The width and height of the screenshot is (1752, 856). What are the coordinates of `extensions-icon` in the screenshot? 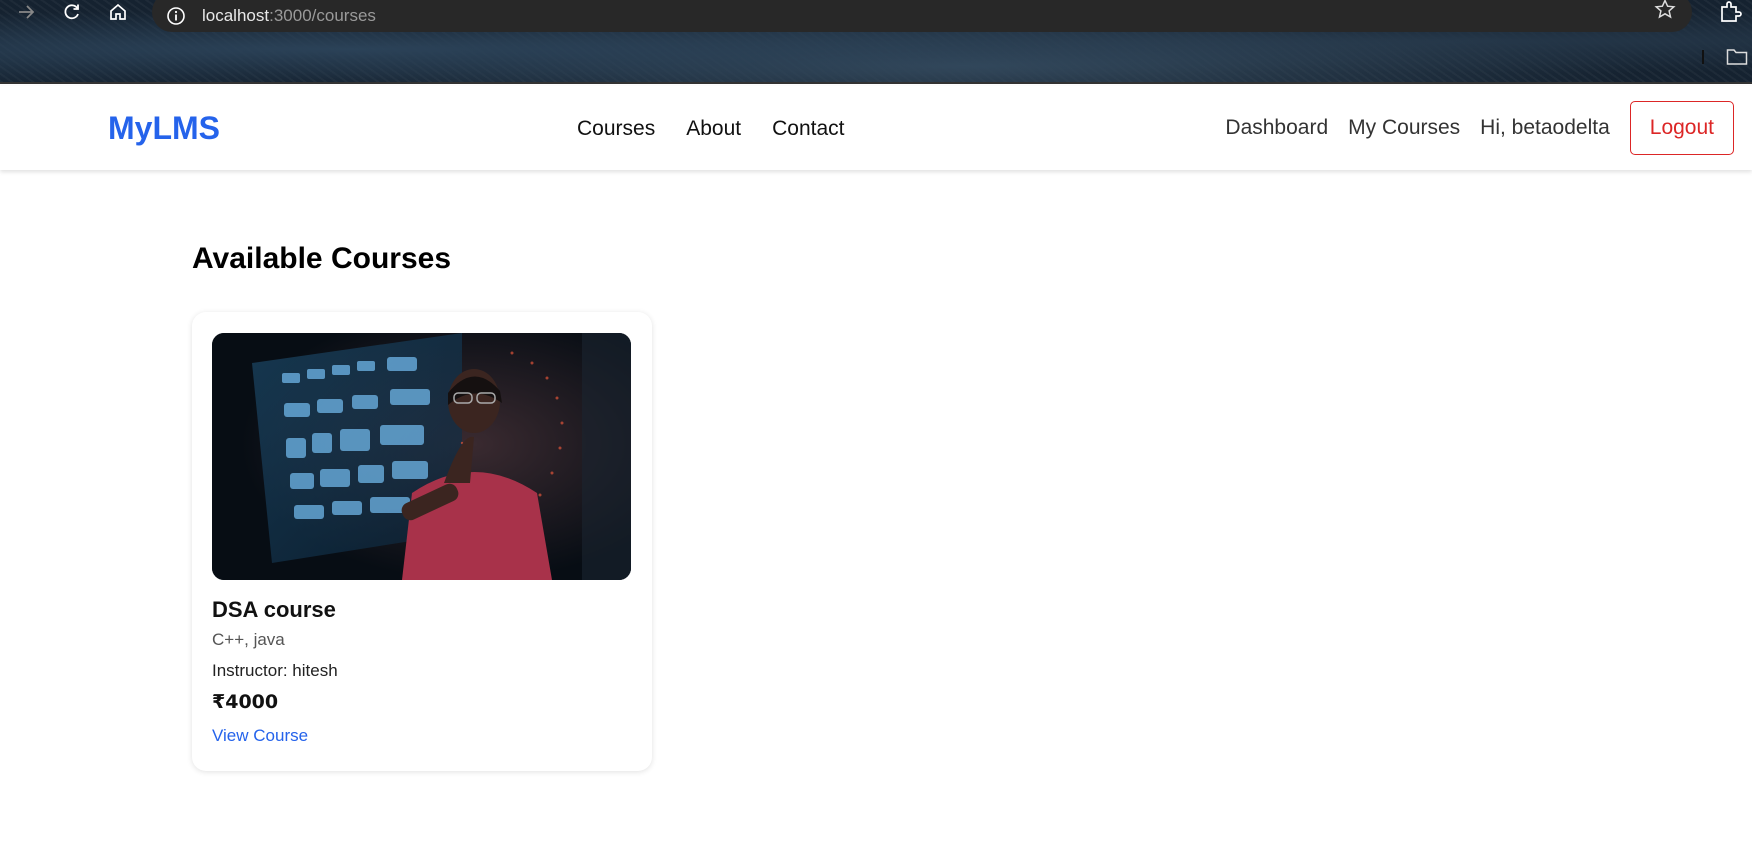 It's located at (1730, 12).